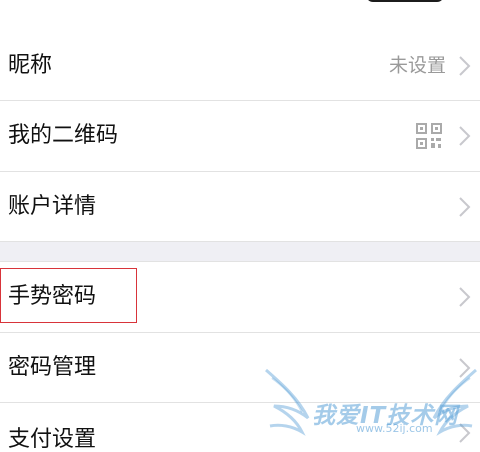  I want to click on settings-row-payment-settings: 支付设置, so click(240, 427).